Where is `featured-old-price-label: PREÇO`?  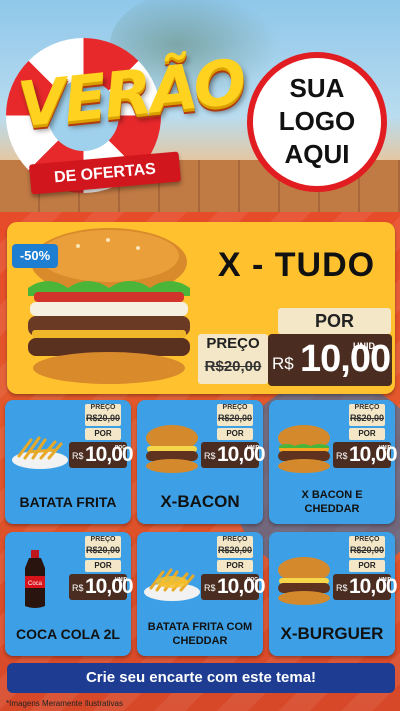 featured-old-price-label: PREÇO is located at coordinates (233, 343).